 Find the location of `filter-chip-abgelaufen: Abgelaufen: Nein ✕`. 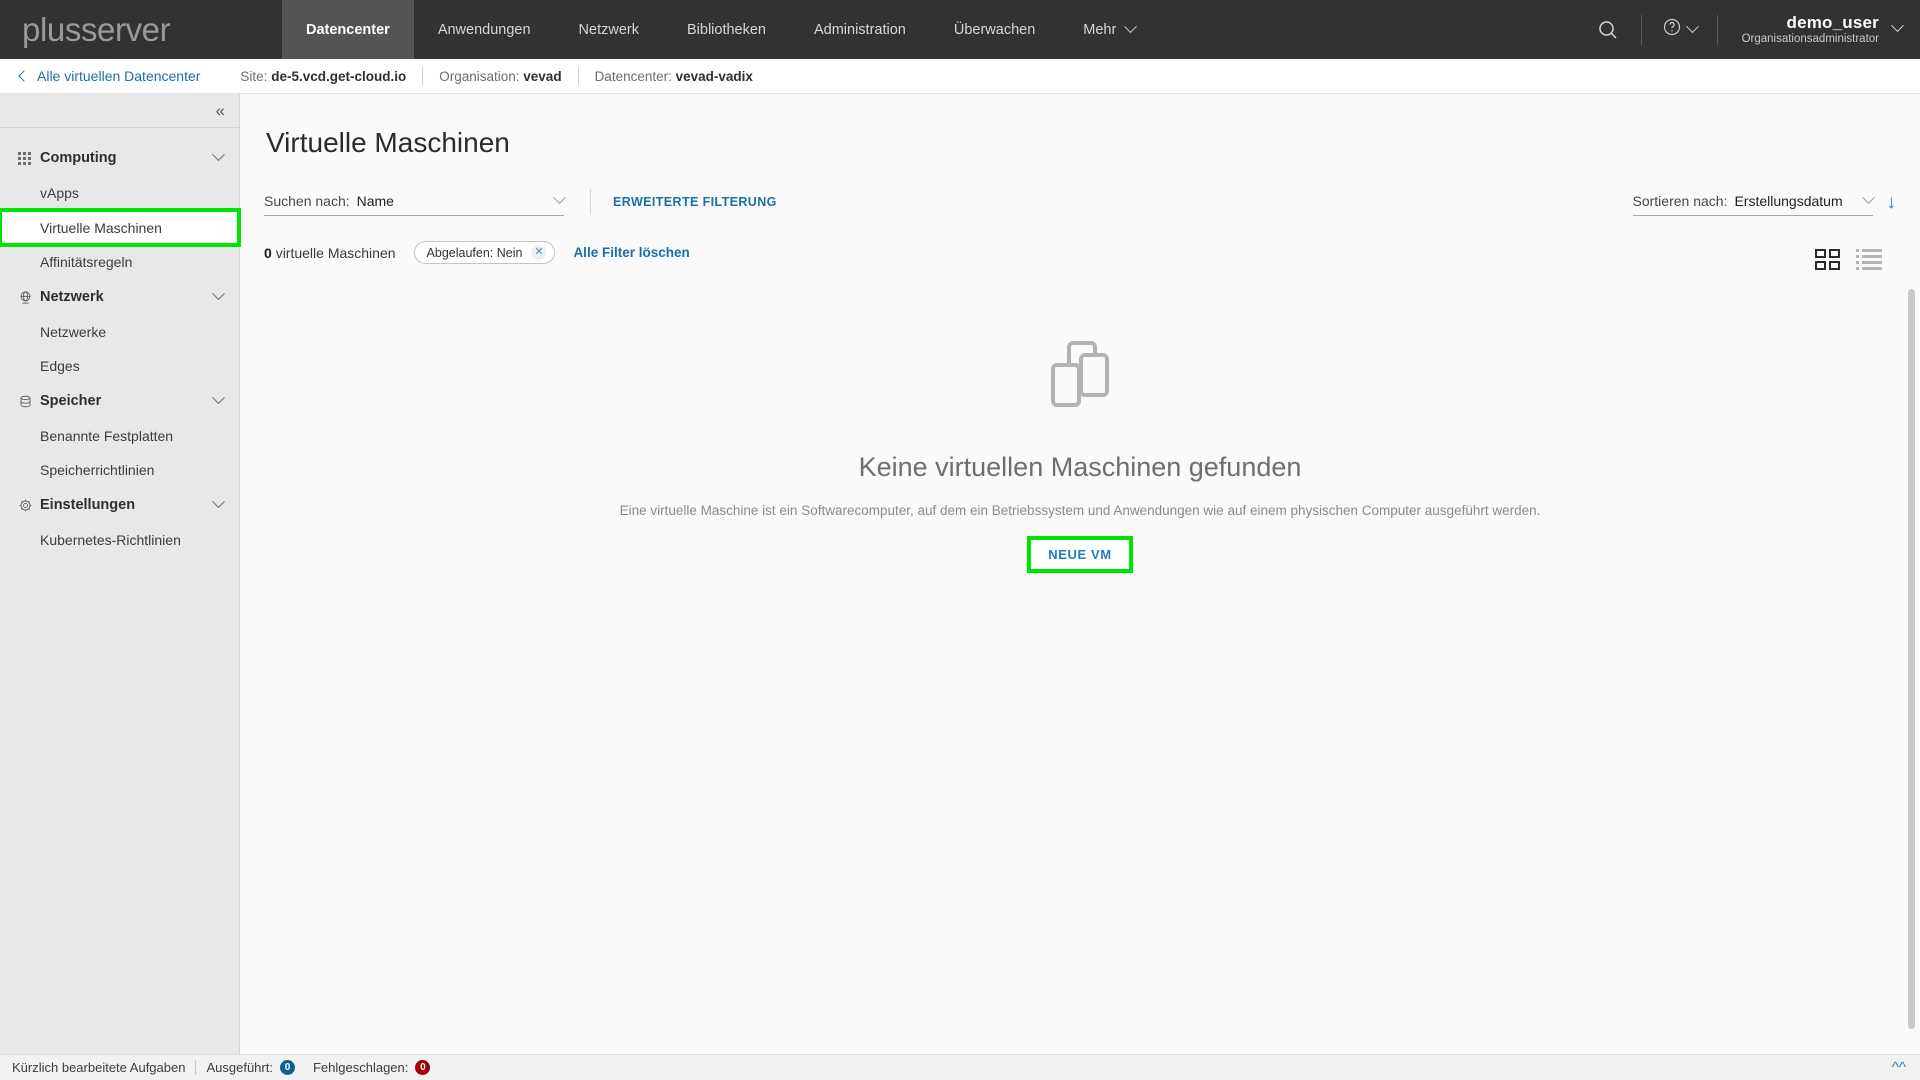

filter-chip-abgelaufen: Abgelaufen: Nein ✕ is located at coordinates (484, 252).